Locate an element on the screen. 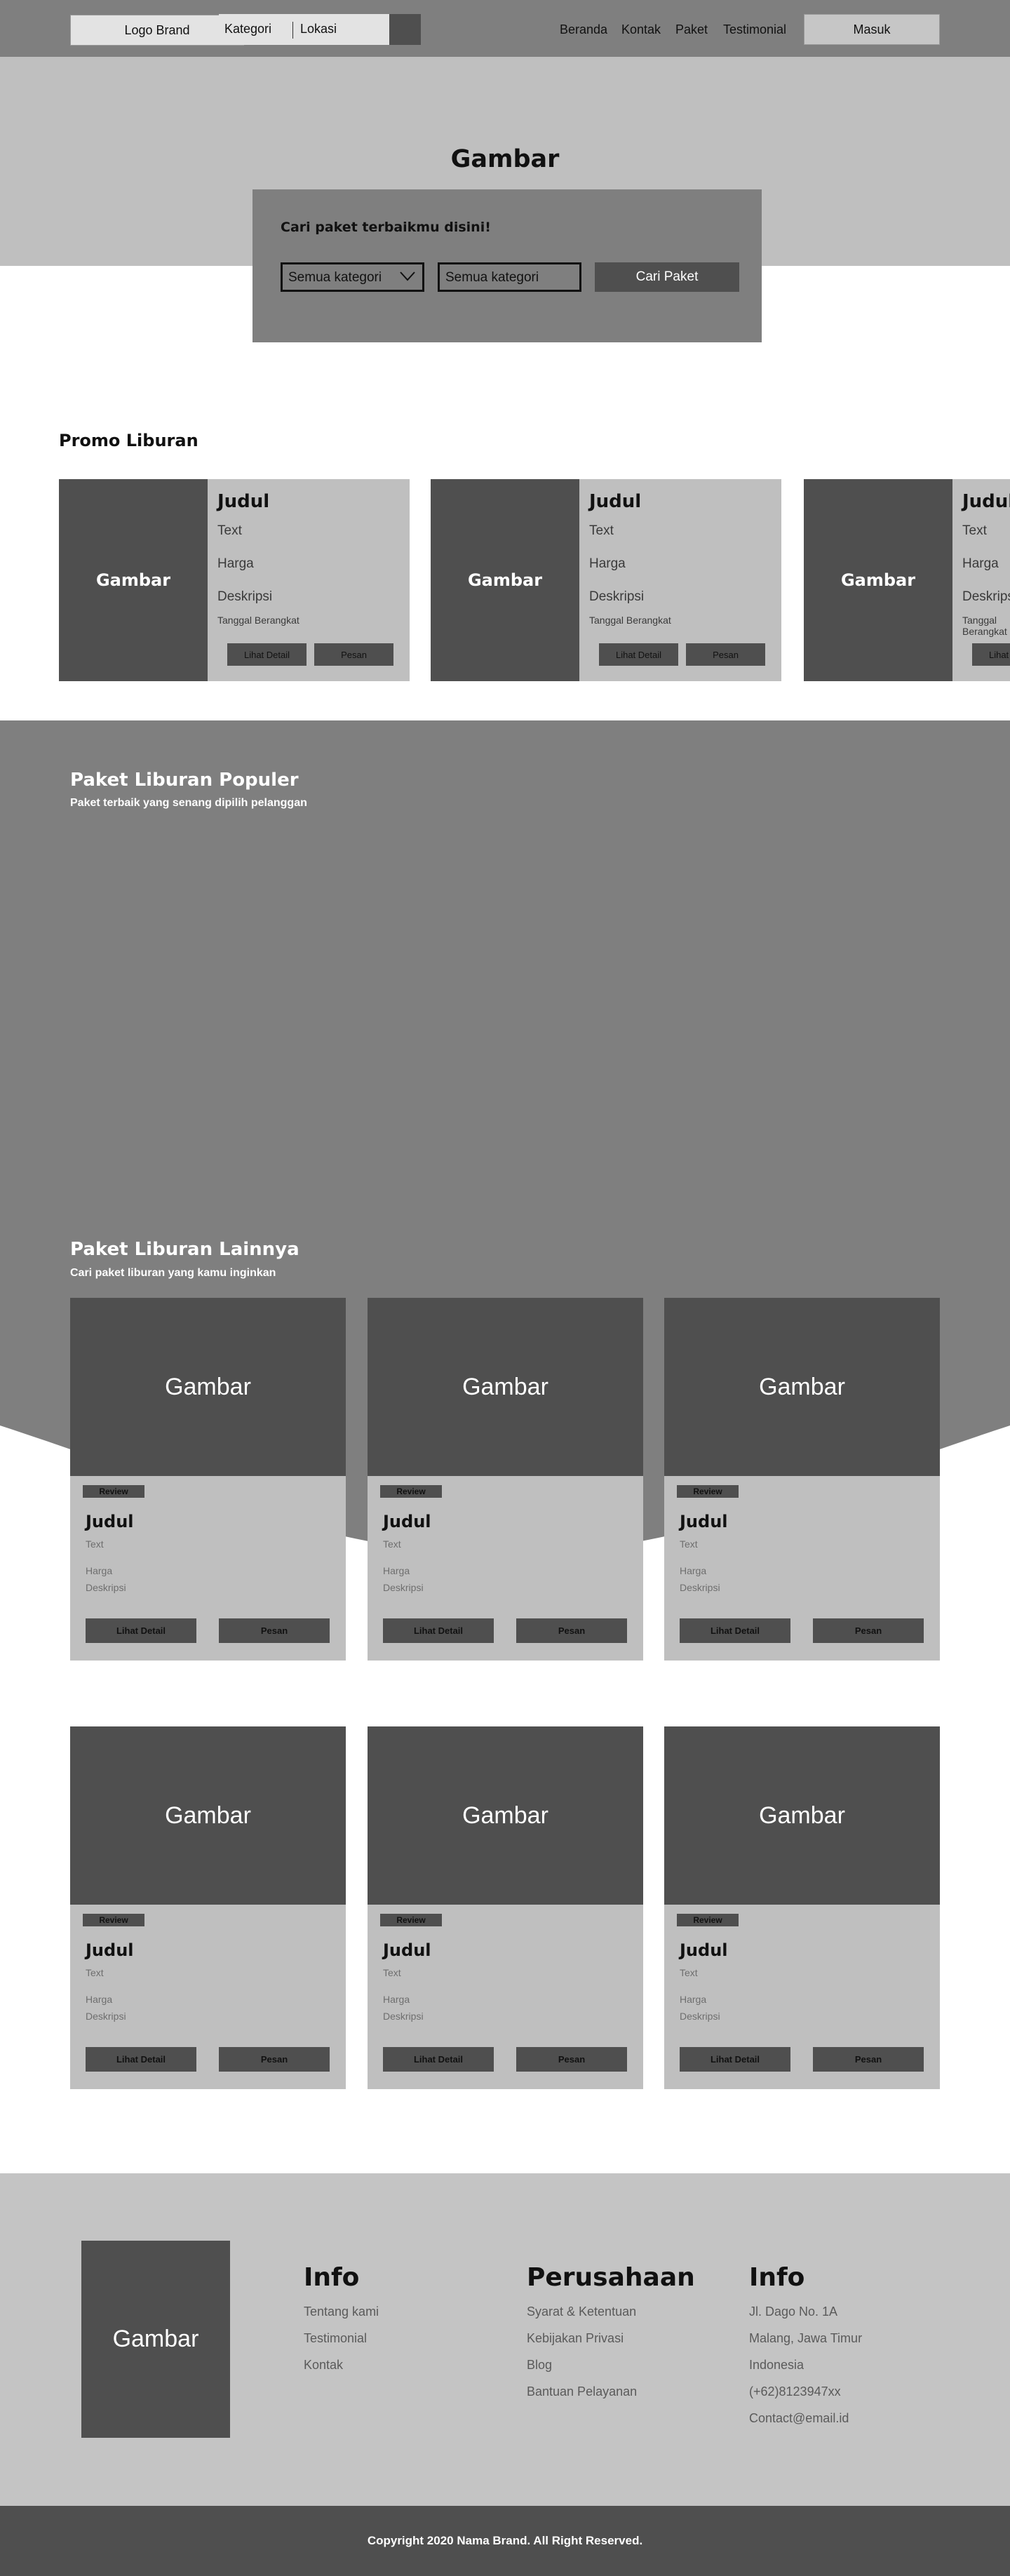  masuk-button: Masuk is located at coordinates (872, 29).